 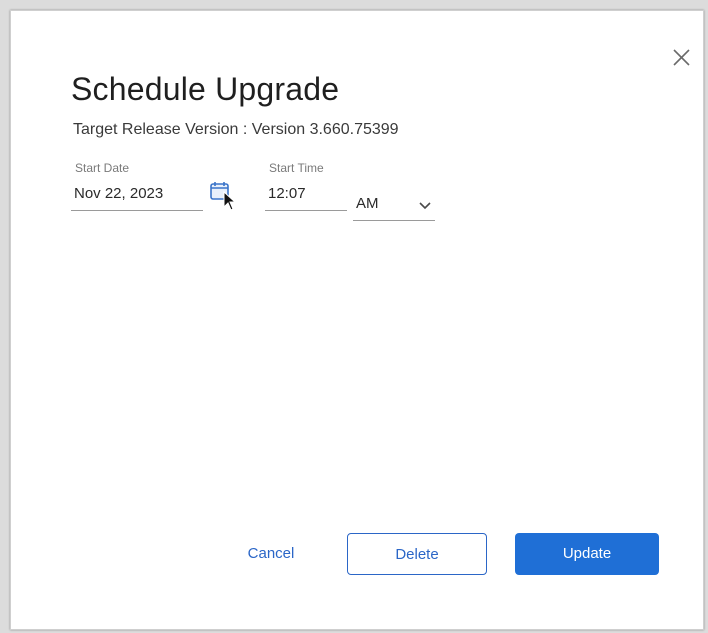 I want to click on cancel-button: Cancel, so click(x=271, y=554).